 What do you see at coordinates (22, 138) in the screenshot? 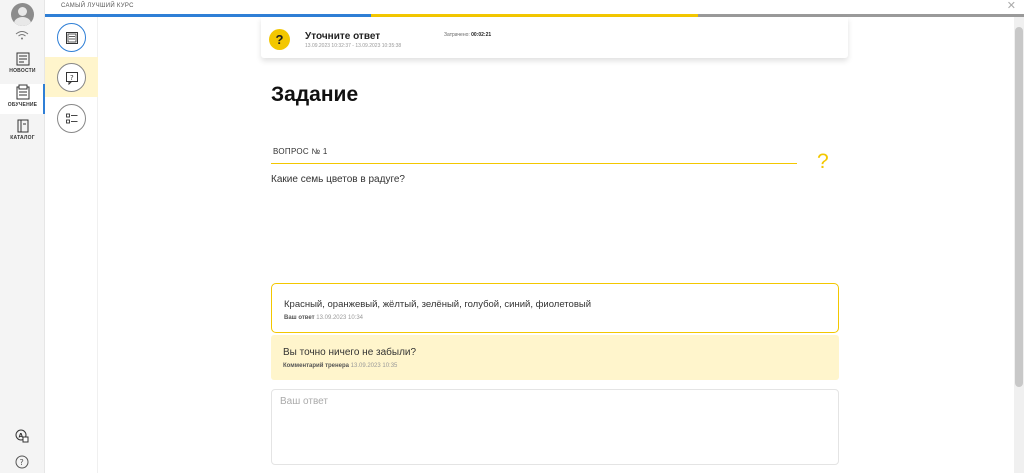
I see `sidebar-item-label: КАТАЛОГ` at bounding box center [22, 138].